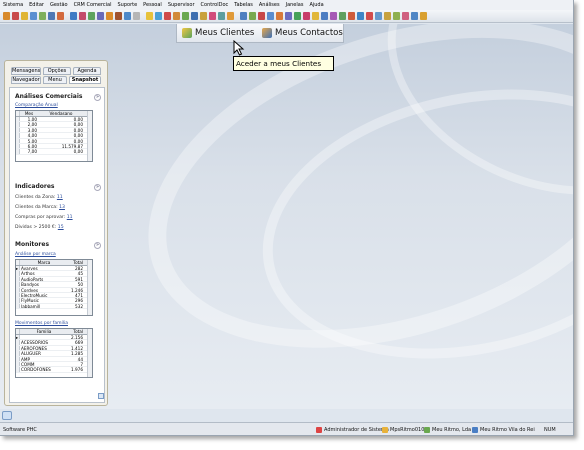 The height and width of the screenshot is (450, 584). I want to click on menu-editar: Editar, so click(36, 5).